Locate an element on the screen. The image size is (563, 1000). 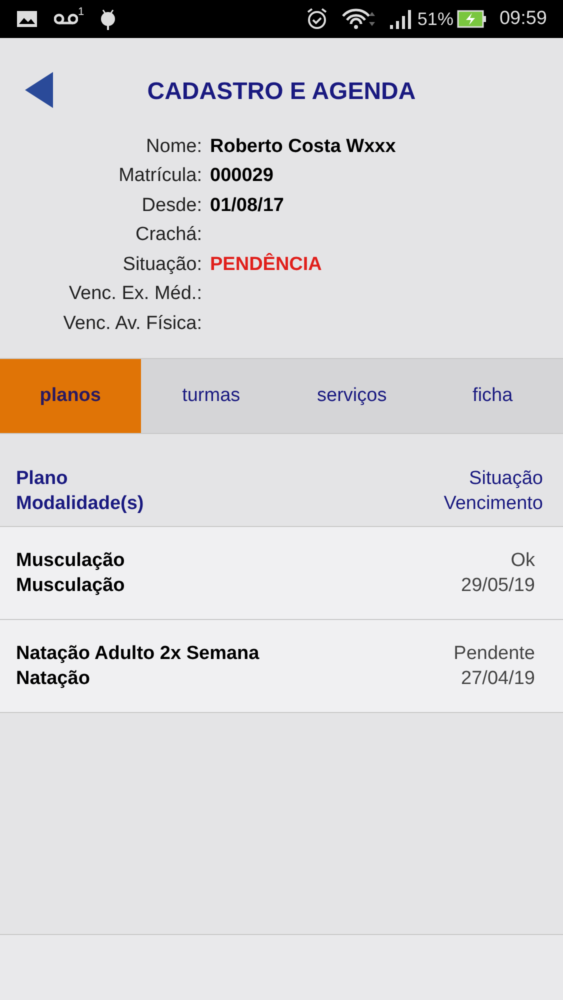
tab: ficha is located at coordinates (492, 396).